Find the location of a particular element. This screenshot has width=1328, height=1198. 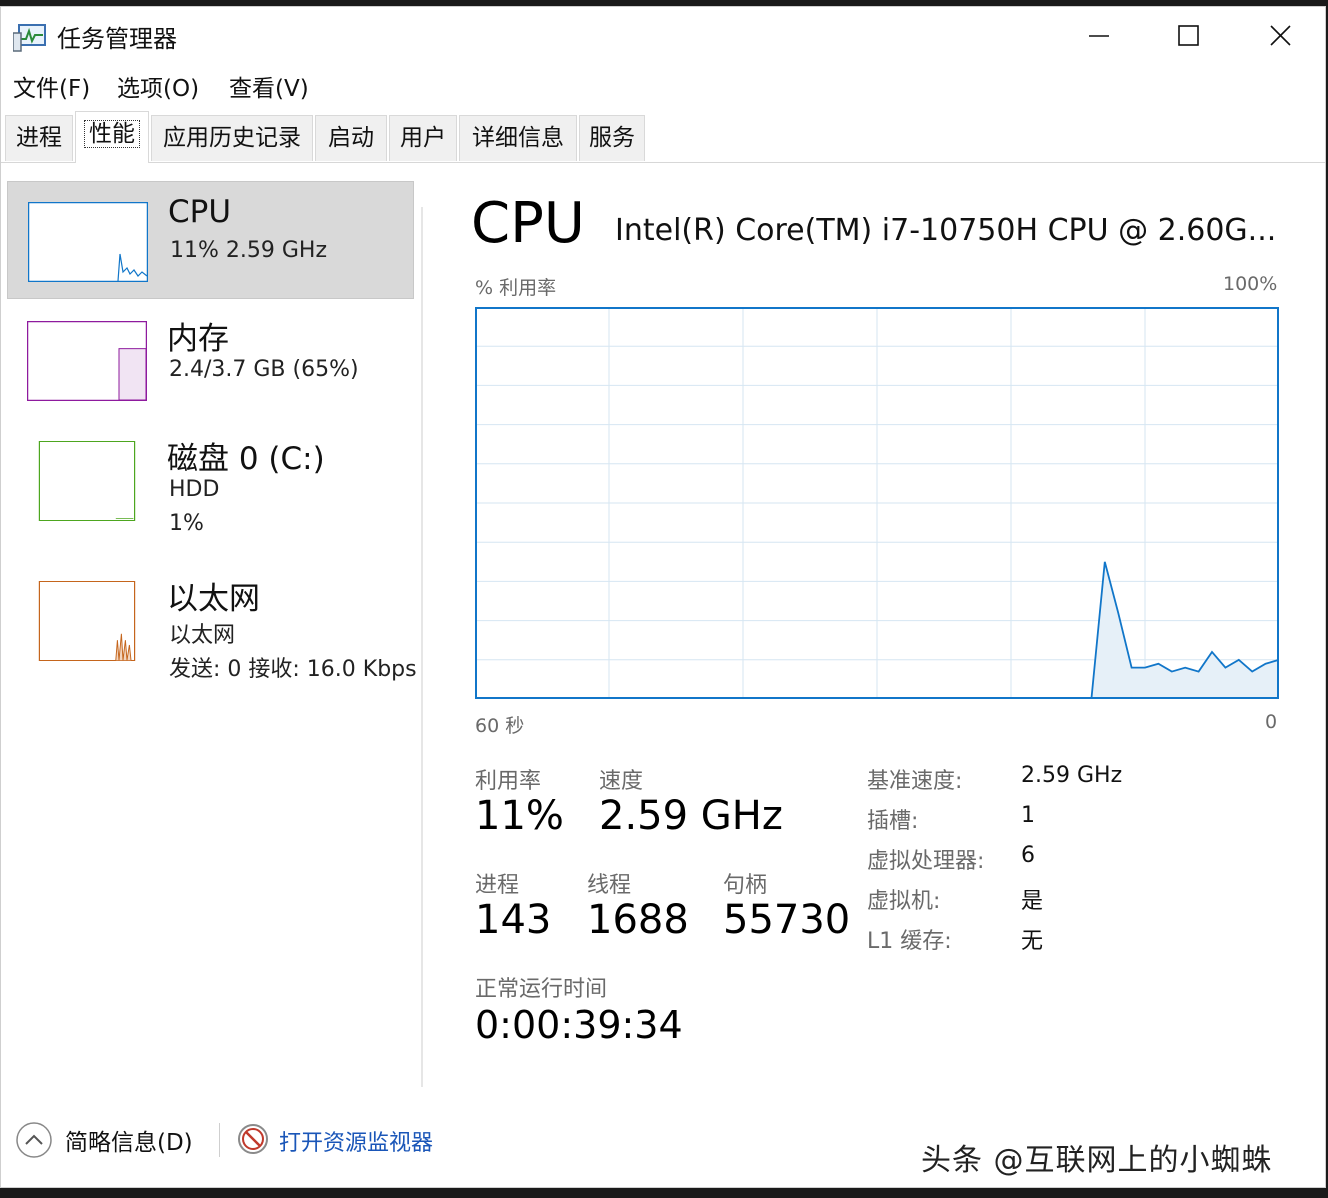

tab-label: 应用历史记录 is located at coordinates (232, 138).